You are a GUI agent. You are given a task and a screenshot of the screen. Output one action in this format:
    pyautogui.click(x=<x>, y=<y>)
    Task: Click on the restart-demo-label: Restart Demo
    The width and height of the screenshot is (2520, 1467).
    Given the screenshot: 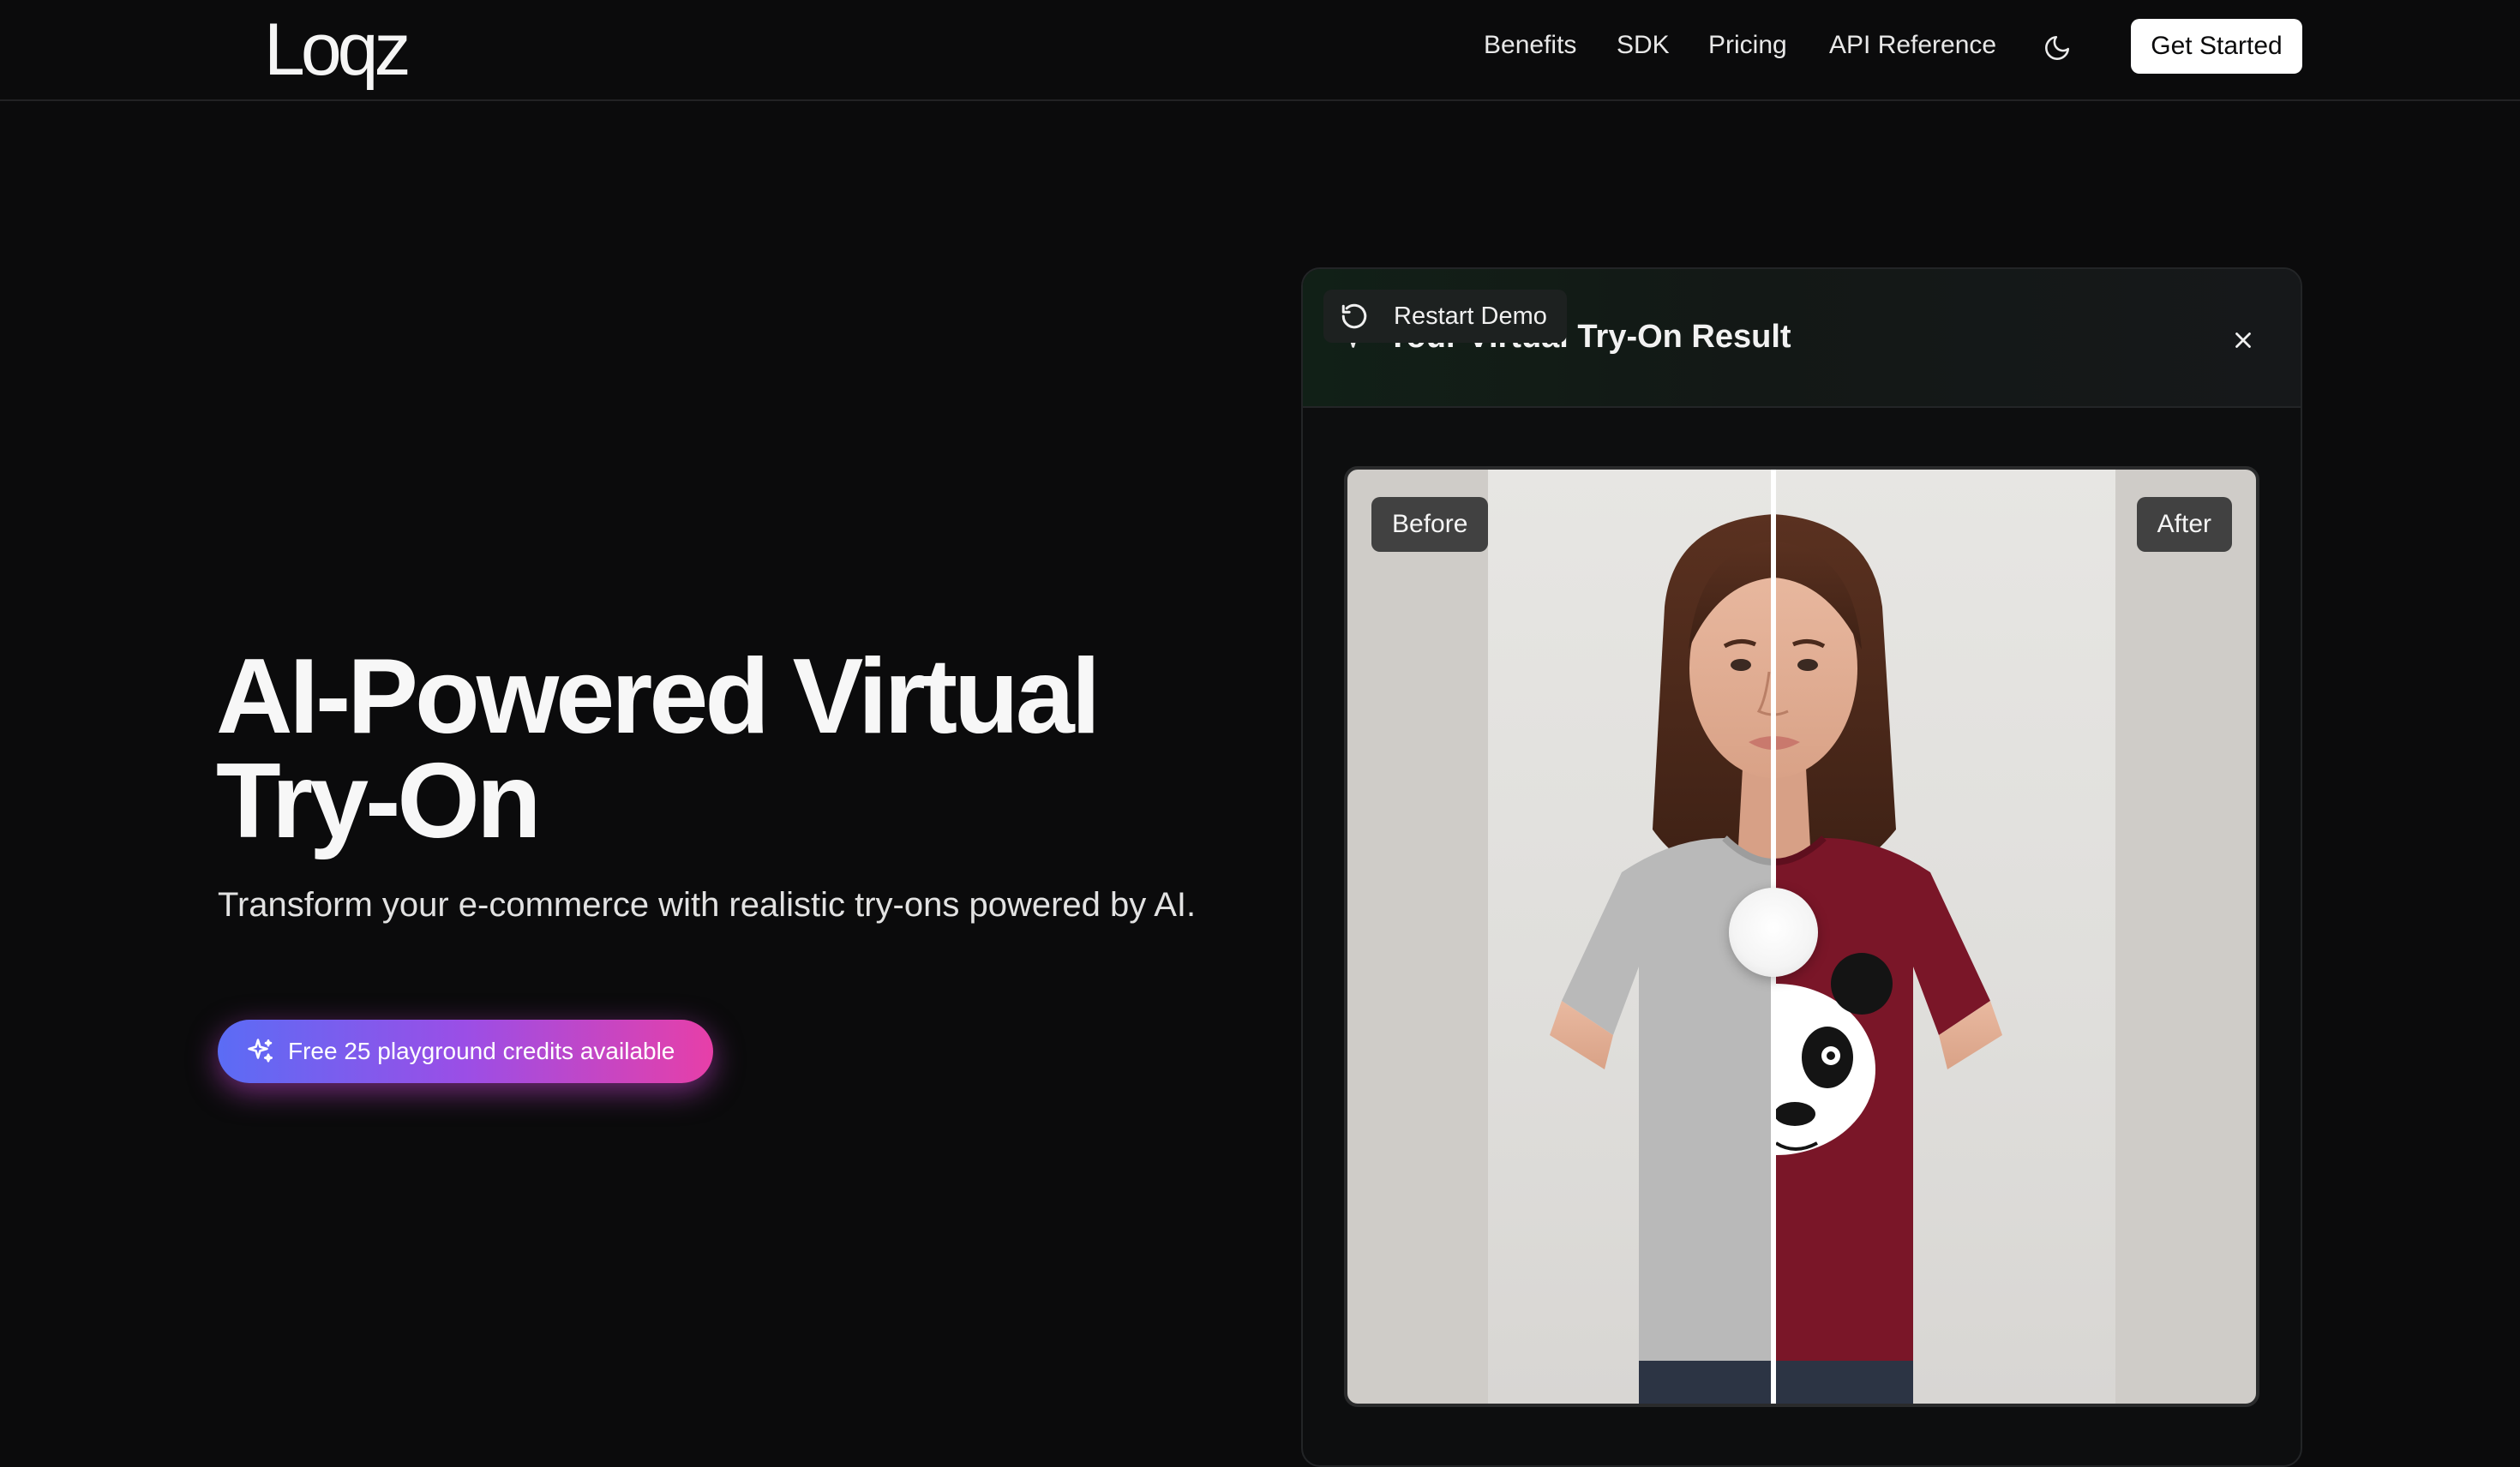 What is the action you would take?
    pyautogui.click(x=1470, y=316)
    